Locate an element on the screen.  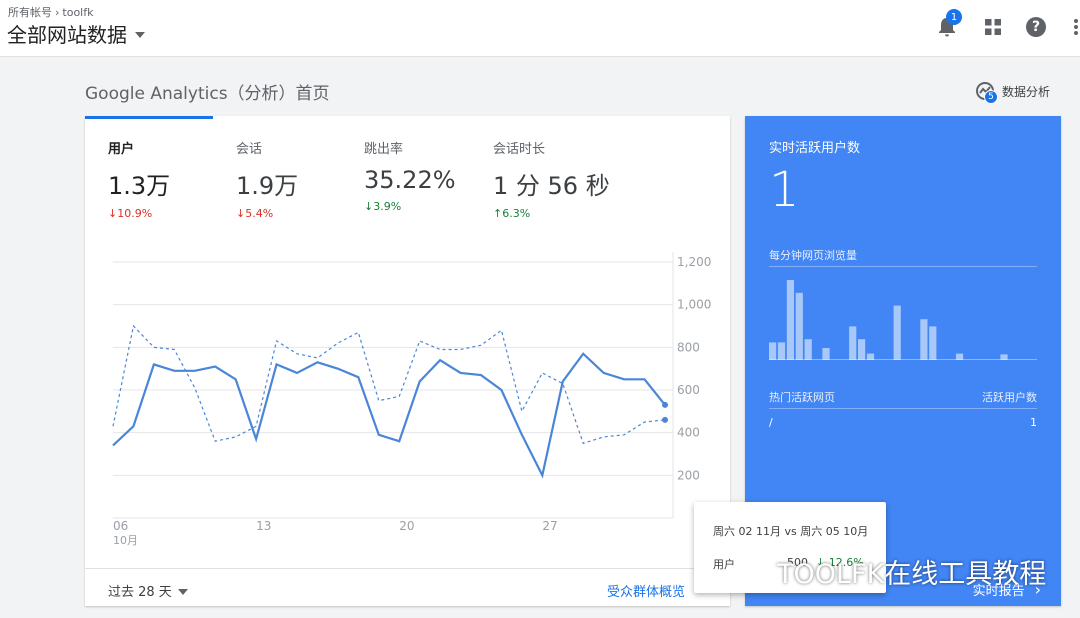
property-title: 全部网站数据 is located at coordinates (67, 35).